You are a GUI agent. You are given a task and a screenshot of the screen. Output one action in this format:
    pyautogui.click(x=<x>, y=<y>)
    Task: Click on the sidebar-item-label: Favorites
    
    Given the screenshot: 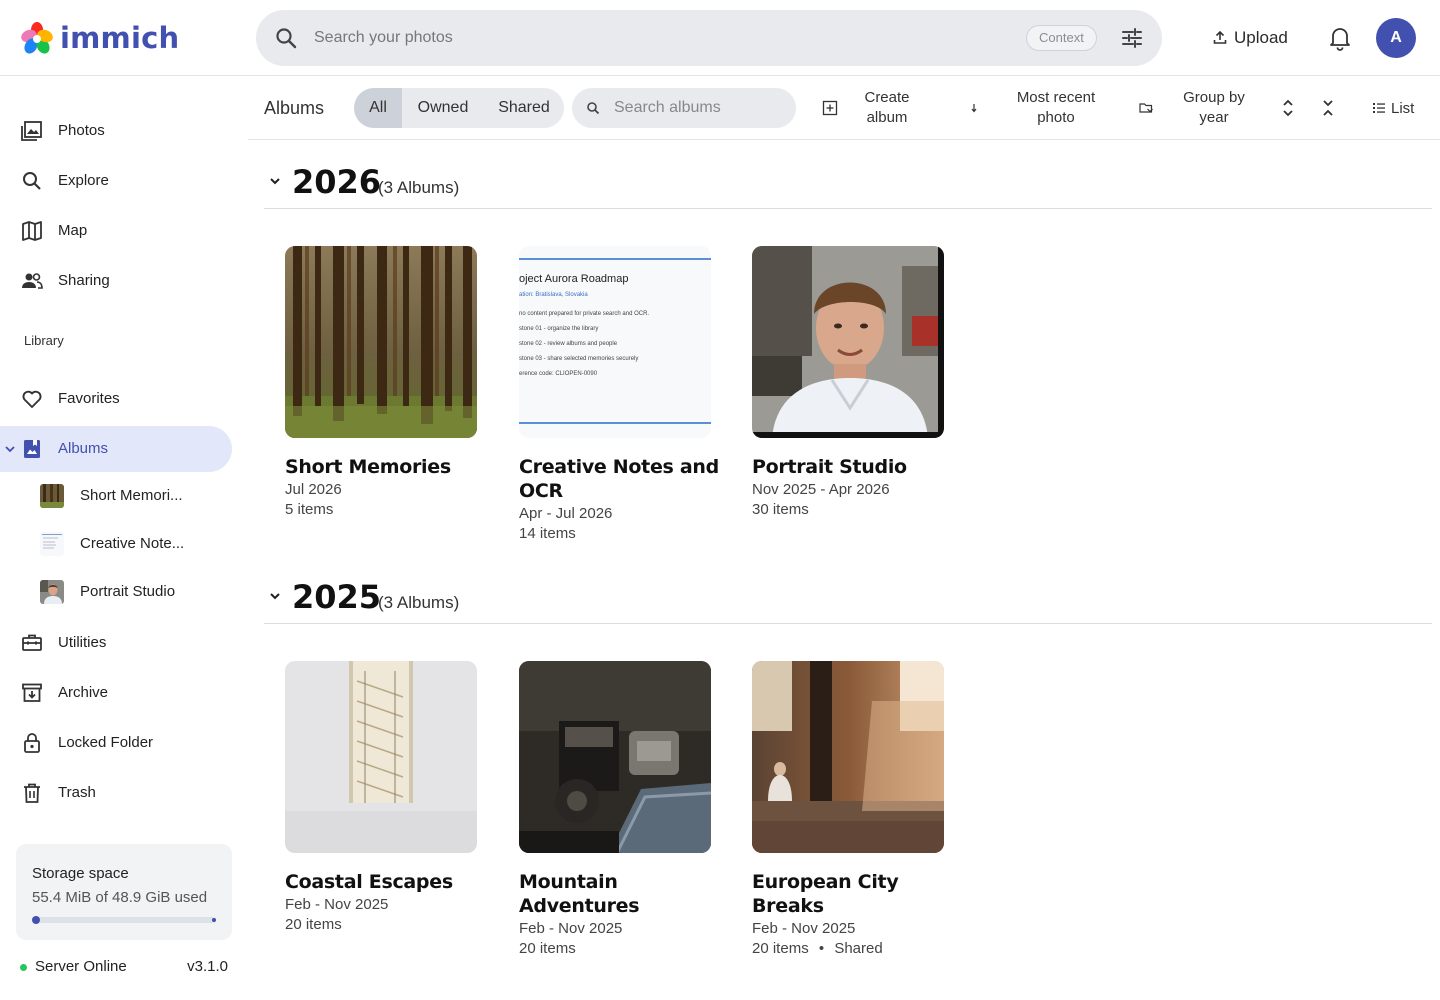 What is the action you would take?
    pyautogui.click(x=89, y=398)
    